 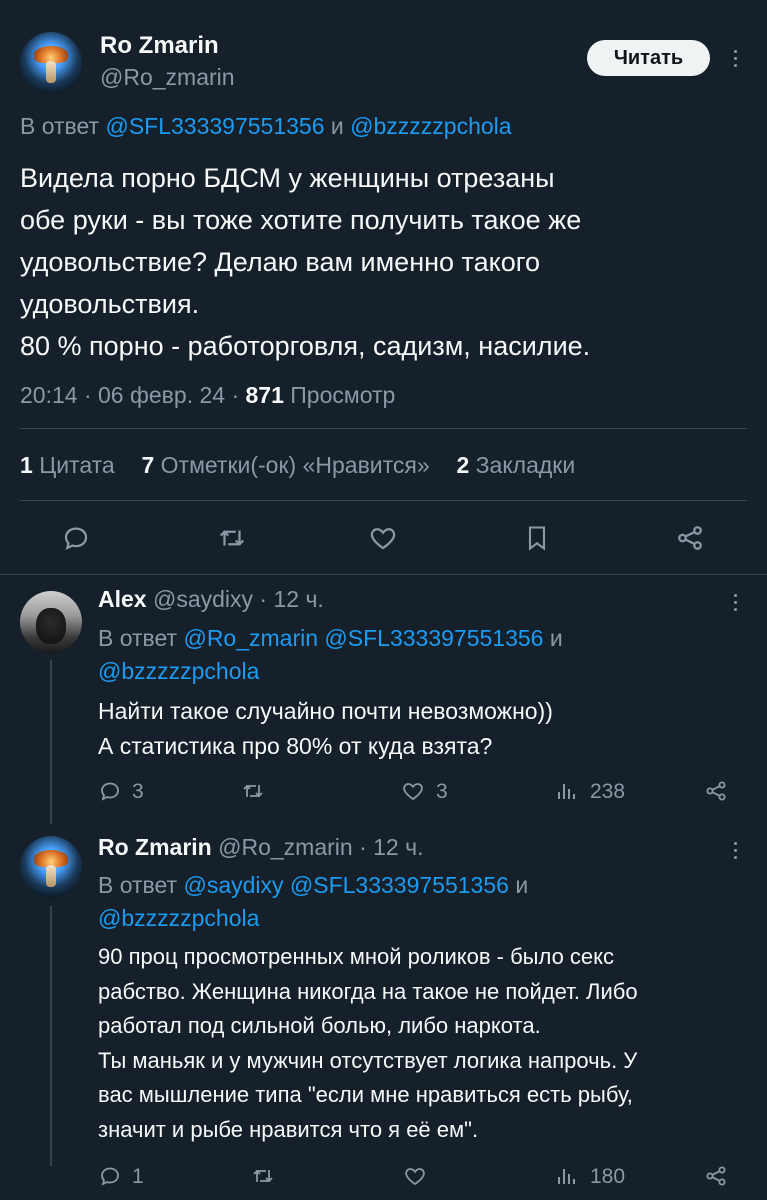 What do you see at coordinates (250, 638) in the screenshot?
I see `mention-link: @Ro_zmarin` at bounding box center [250, 638].